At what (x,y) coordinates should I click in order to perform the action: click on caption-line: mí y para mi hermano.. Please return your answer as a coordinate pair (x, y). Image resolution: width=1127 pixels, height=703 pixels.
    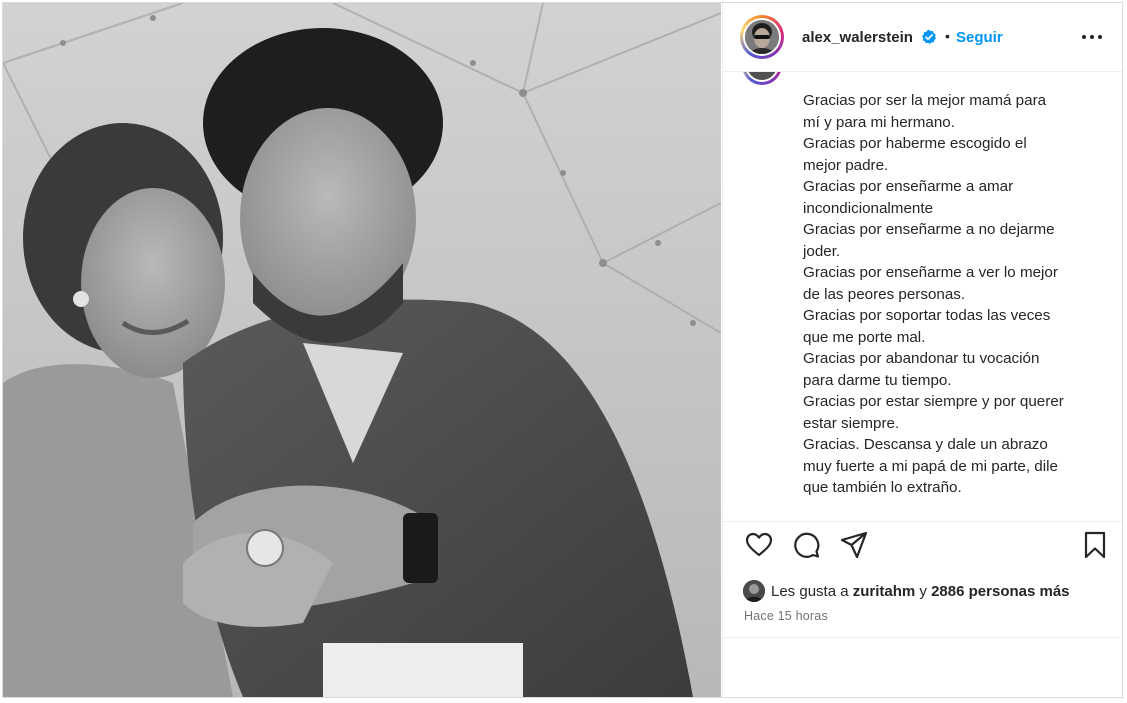
    Looking at the image, I should click on (879, 122).